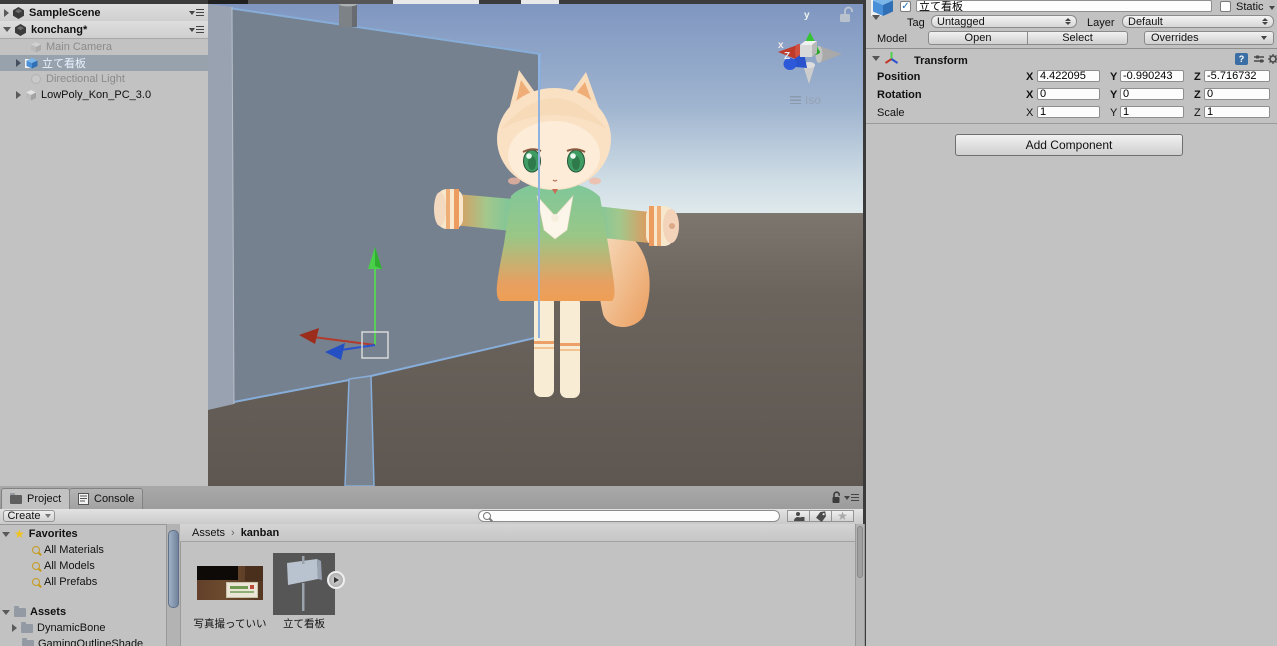 The image size is (1277, 646). I want to click on rotation-x-field, so click(1068, 94).